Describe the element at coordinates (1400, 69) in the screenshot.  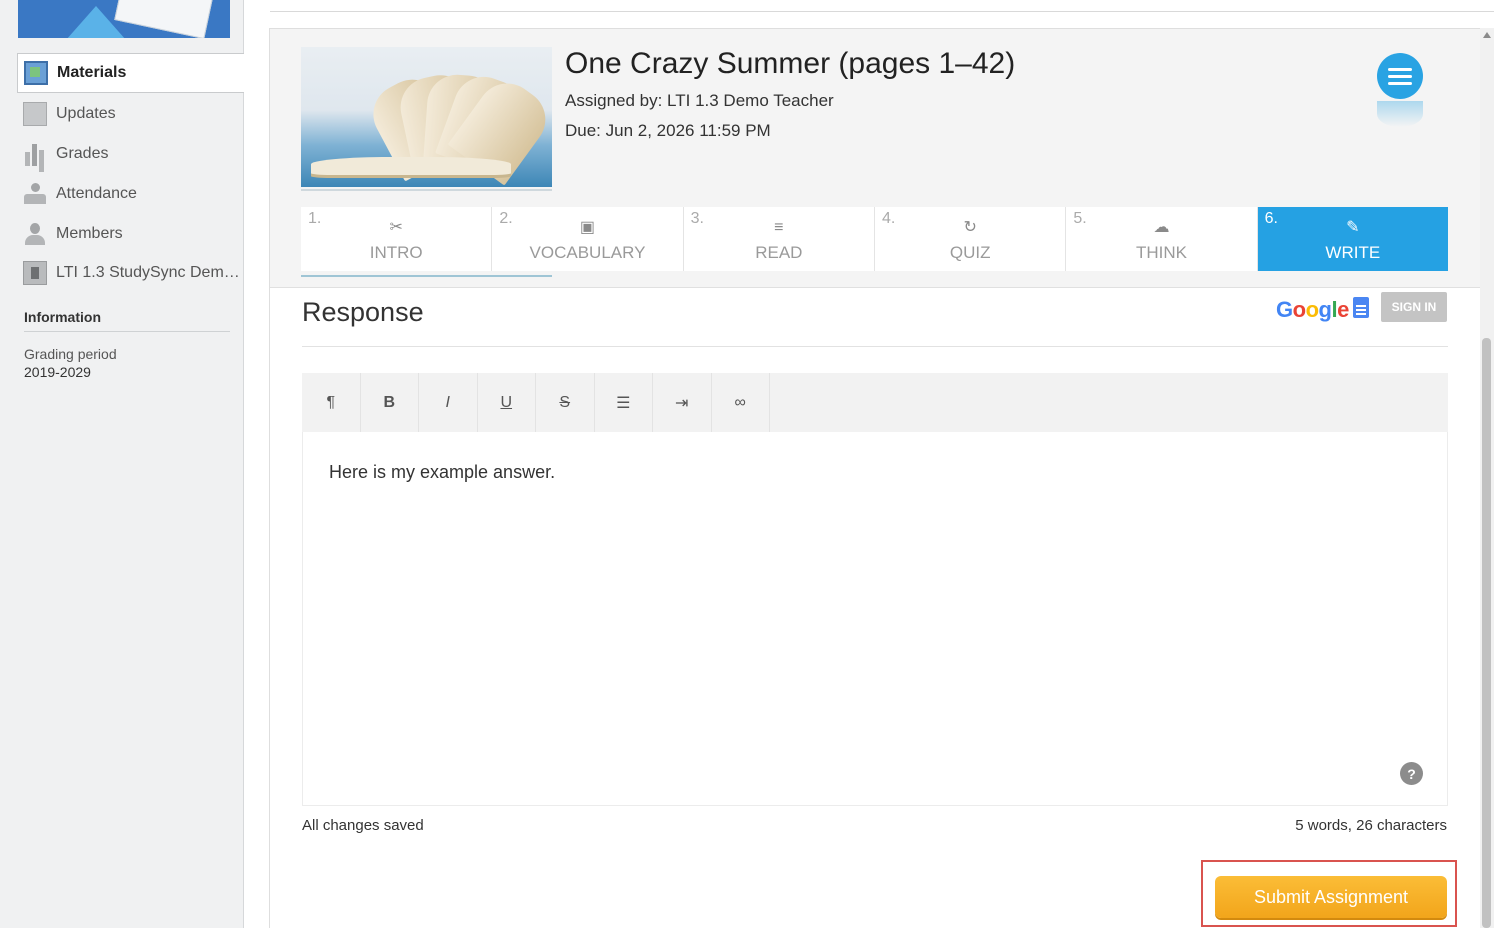
I see `hamburger-icon` at that location.